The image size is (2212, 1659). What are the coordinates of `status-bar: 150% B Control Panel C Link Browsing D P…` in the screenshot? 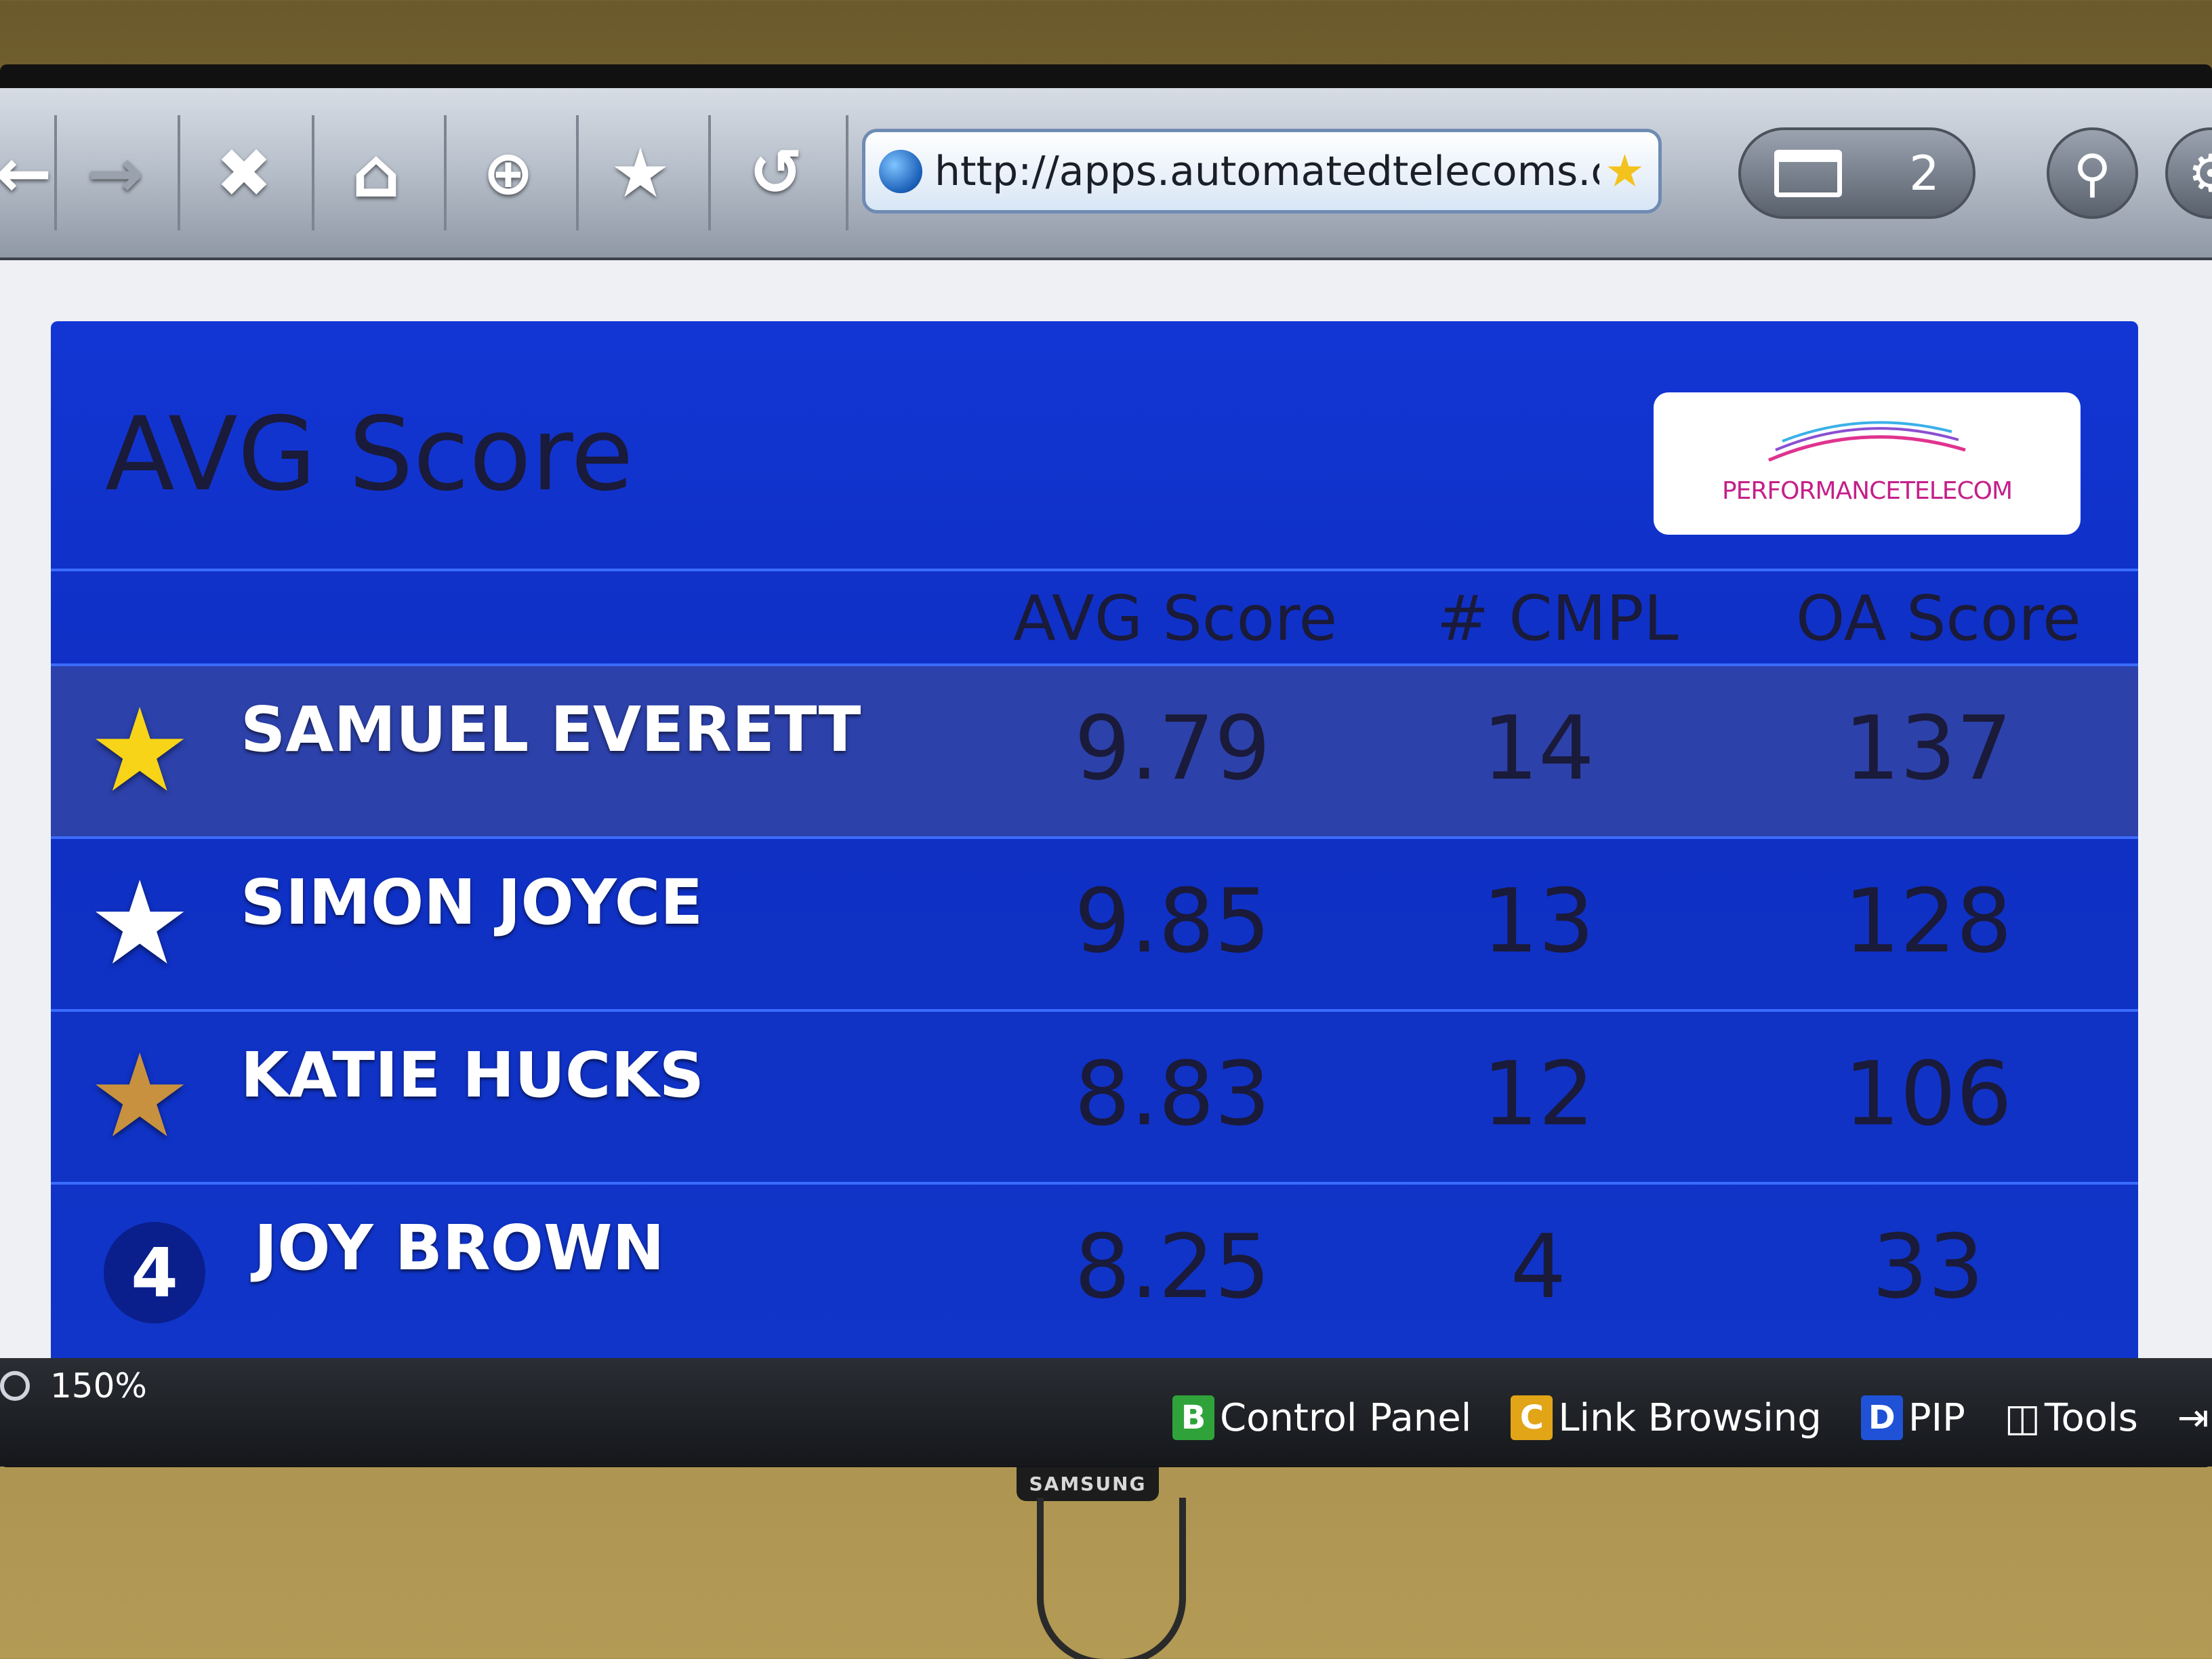 It's located at (1106, 1412).